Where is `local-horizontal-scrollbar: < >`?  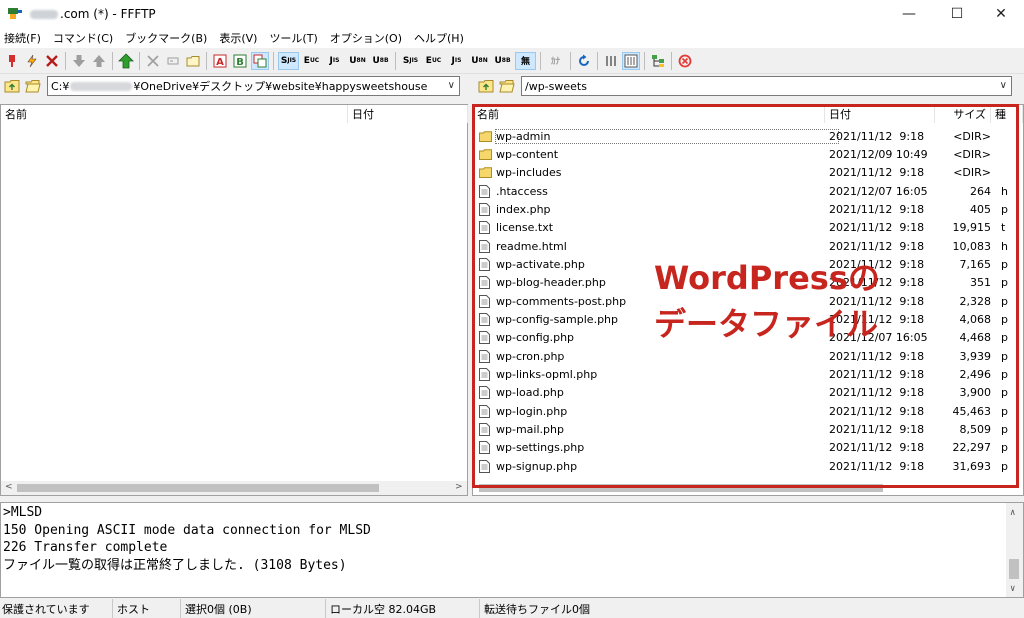 local-horizontal-scrollbar: < > is located at coordinates (234, 488).